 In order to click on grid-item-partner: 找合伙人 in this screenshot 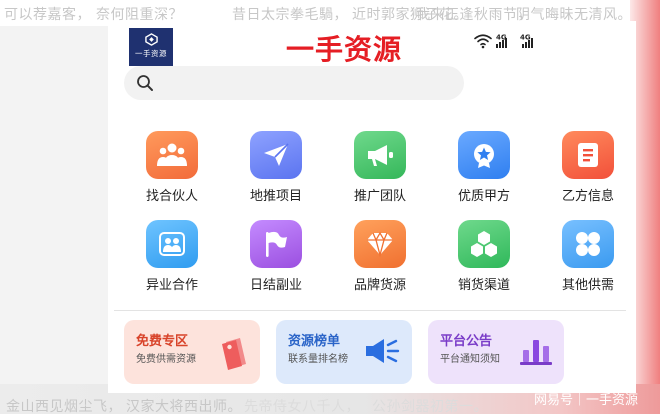, I will do `click(172, 167)`.